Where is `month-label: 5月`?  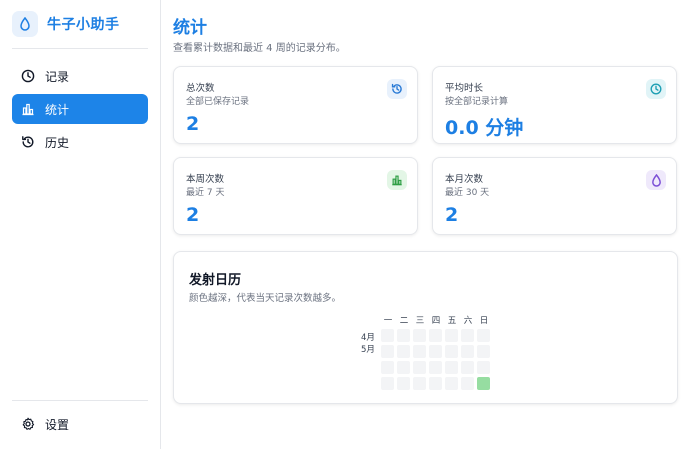
month-label: 5月 is located at coordinates (368, 350).